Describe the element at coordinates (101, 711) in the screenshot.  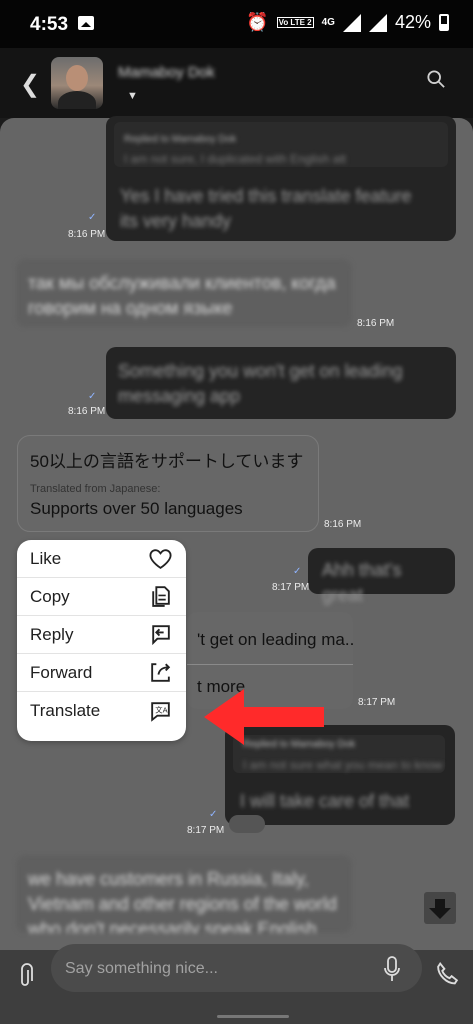
I see `menu-item-translate: Translate 文A` at that location.